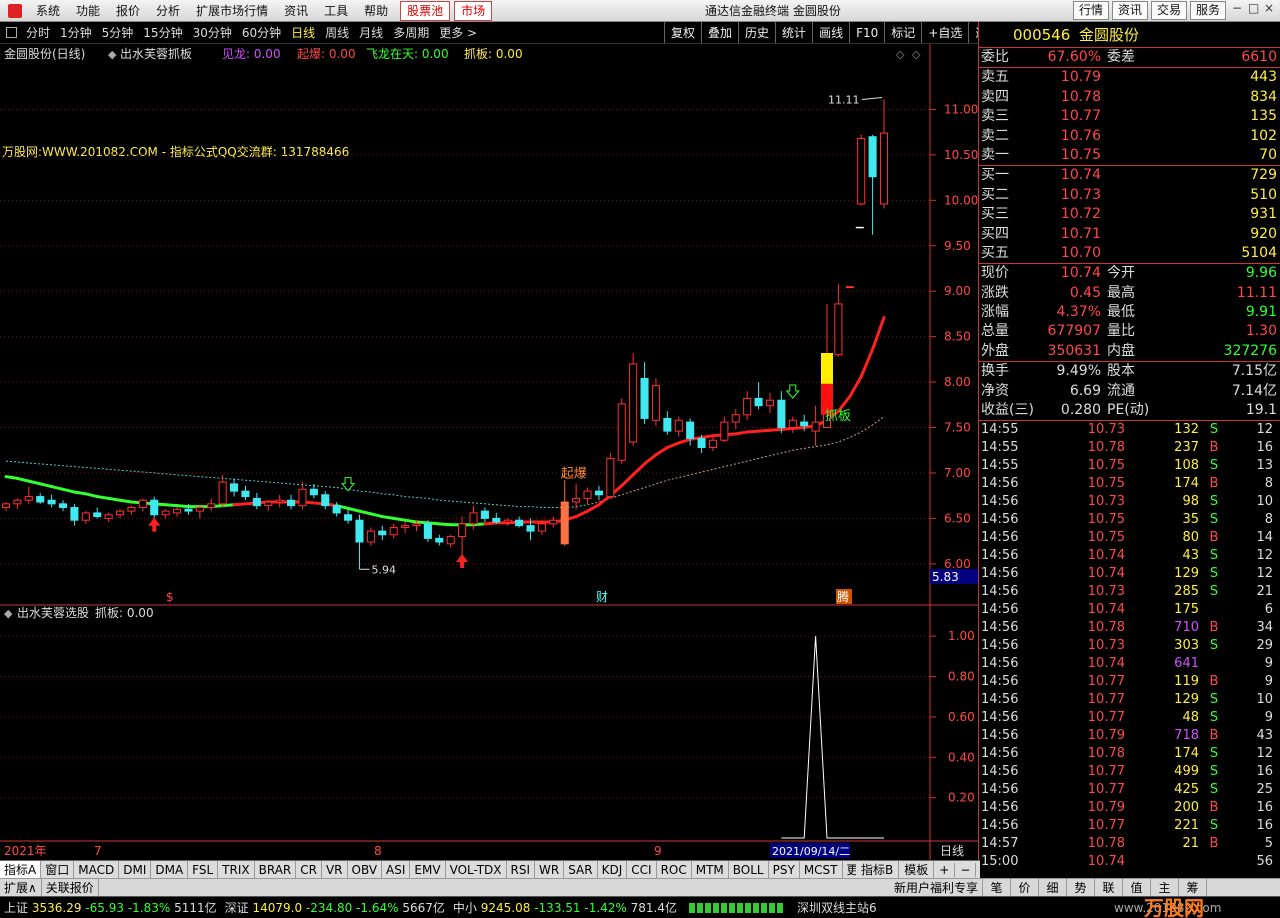 The image size is (1280, 918). I want to click on tab-right-1: 笔, so click(997, 887).